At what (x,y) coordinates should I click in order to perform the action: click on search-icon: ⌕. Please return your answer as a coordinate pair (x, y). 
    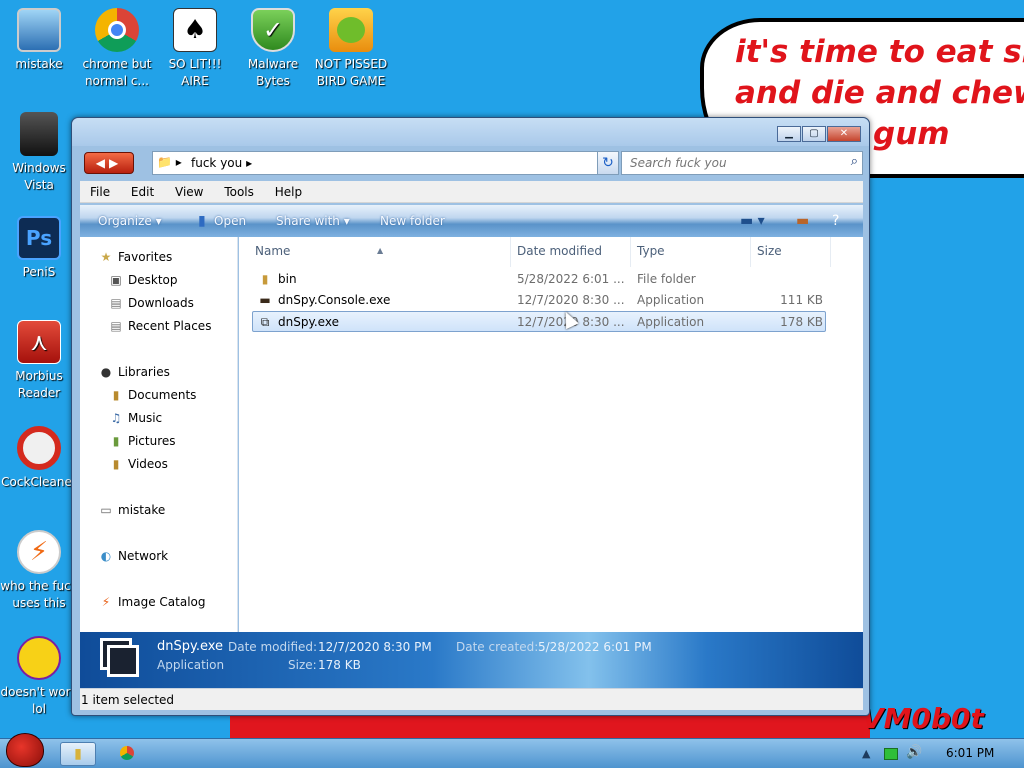
    Looking at the image, I should click on (854, 161).